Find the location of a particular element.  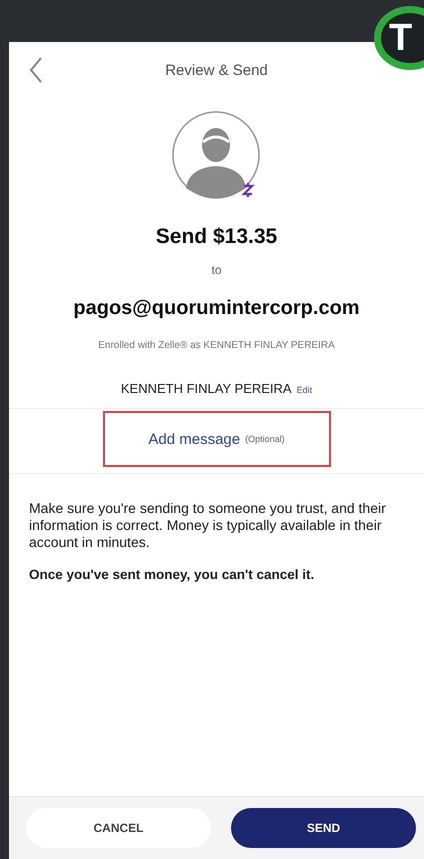

amount-heading: Send $13.35 is located at coordinates (217, 237).